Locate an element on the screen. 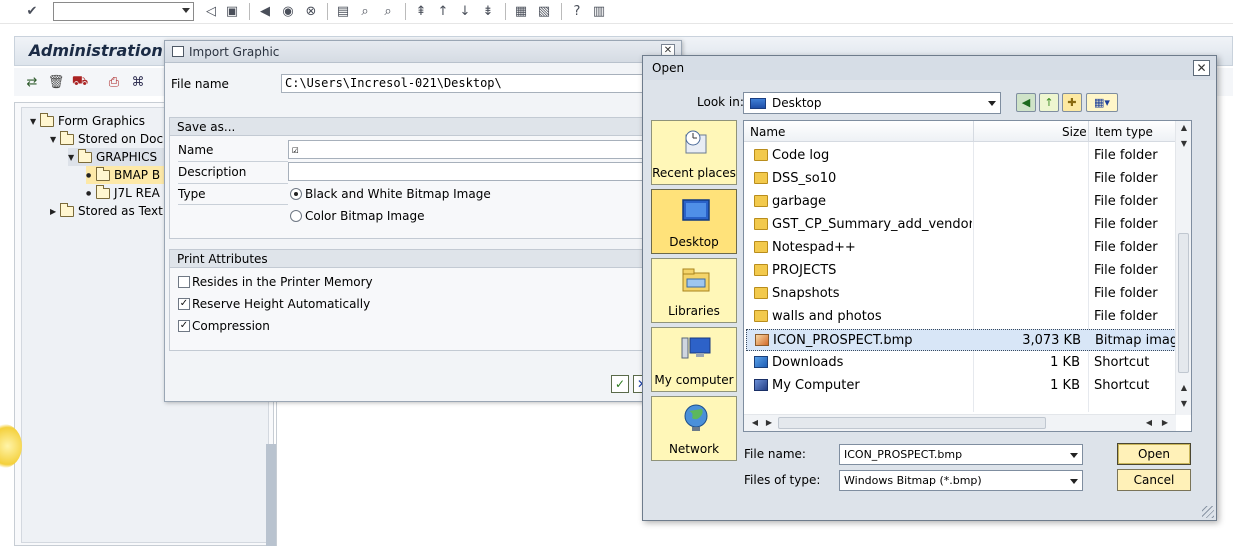 This screenshot has height=546, width=1233. file-name: Downloads is located at coordinates (808, 362).